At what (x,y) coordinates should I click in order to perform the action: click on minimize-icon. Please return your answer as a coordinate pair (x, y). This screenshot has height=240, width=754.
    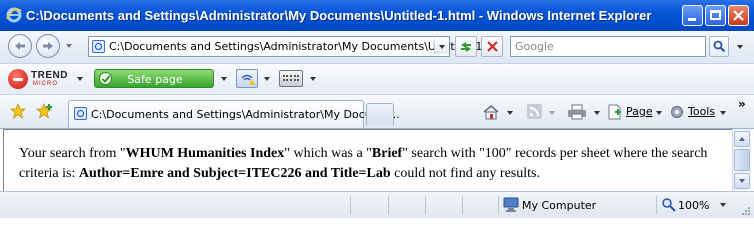
    Looking at the image, I should click on (692, 19).